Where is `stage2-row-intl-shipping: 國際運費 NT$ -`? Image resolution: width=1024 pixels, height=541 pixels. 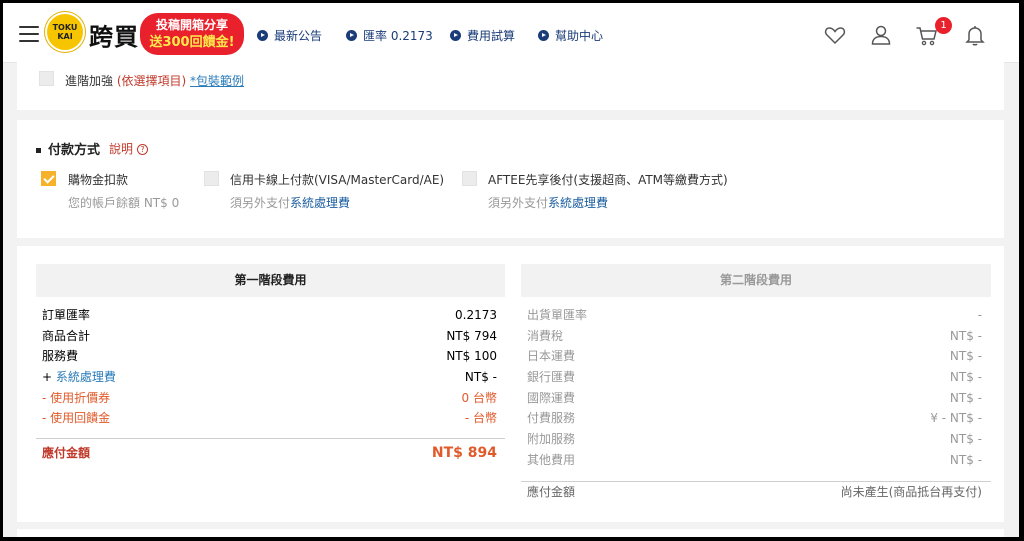
stage2-row-intl-shipping: 國際運費 NT$ - is located at coordinates (754, 398).